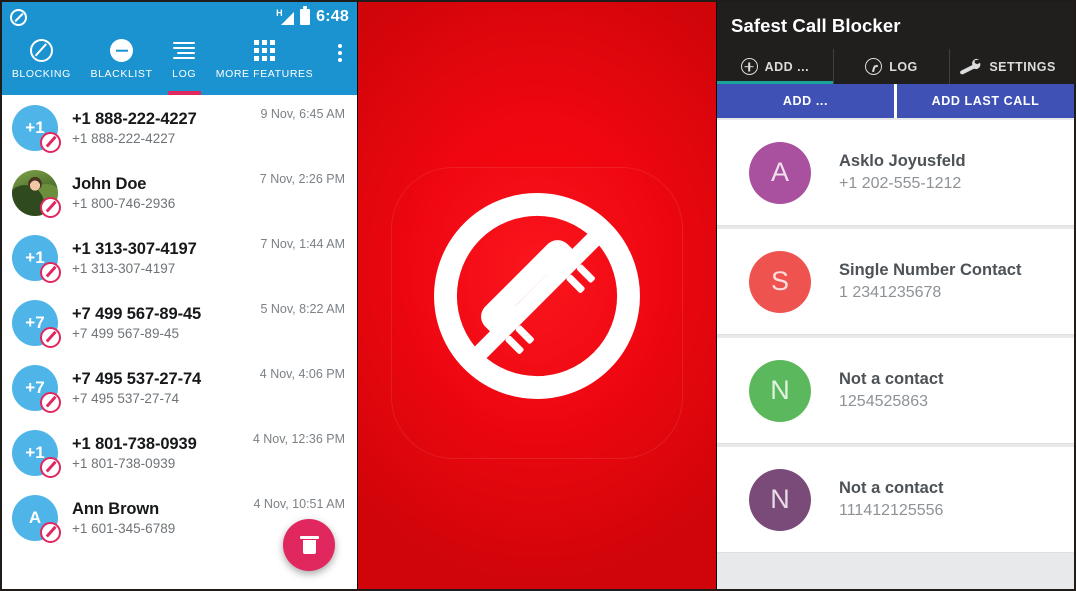 The image size is (1076, 591). I want to click on list-item-text: Not a contact 111412125556, so click(877, 499).